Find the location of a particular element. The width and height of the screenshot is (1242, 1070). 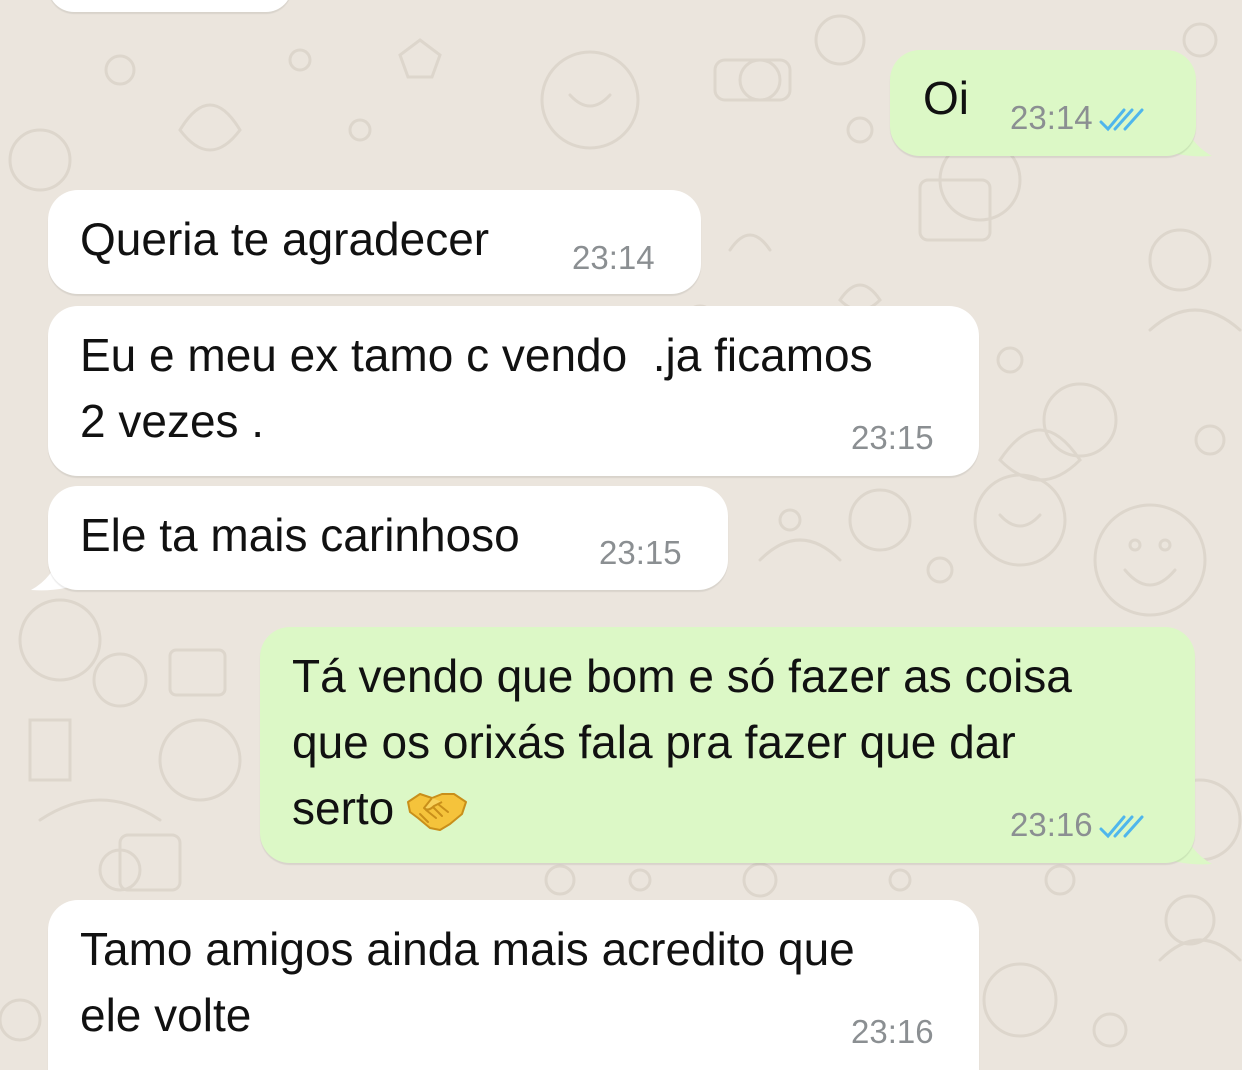

message-bubble-incoming: Queria te agradecer 23:14 is located at coordinates (374, 242).